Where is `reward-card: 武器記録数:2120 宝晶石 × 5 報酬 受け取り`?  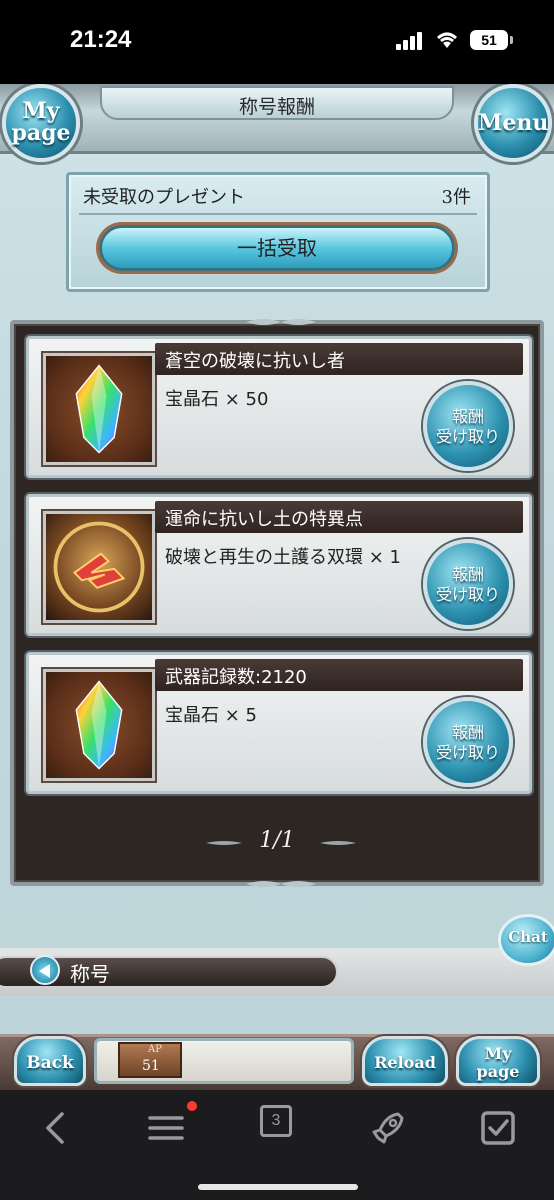
reward-card: 武器記録数:2120 宝晶石 × 5 報酬 受け取り is located at coordinates (279, 723).